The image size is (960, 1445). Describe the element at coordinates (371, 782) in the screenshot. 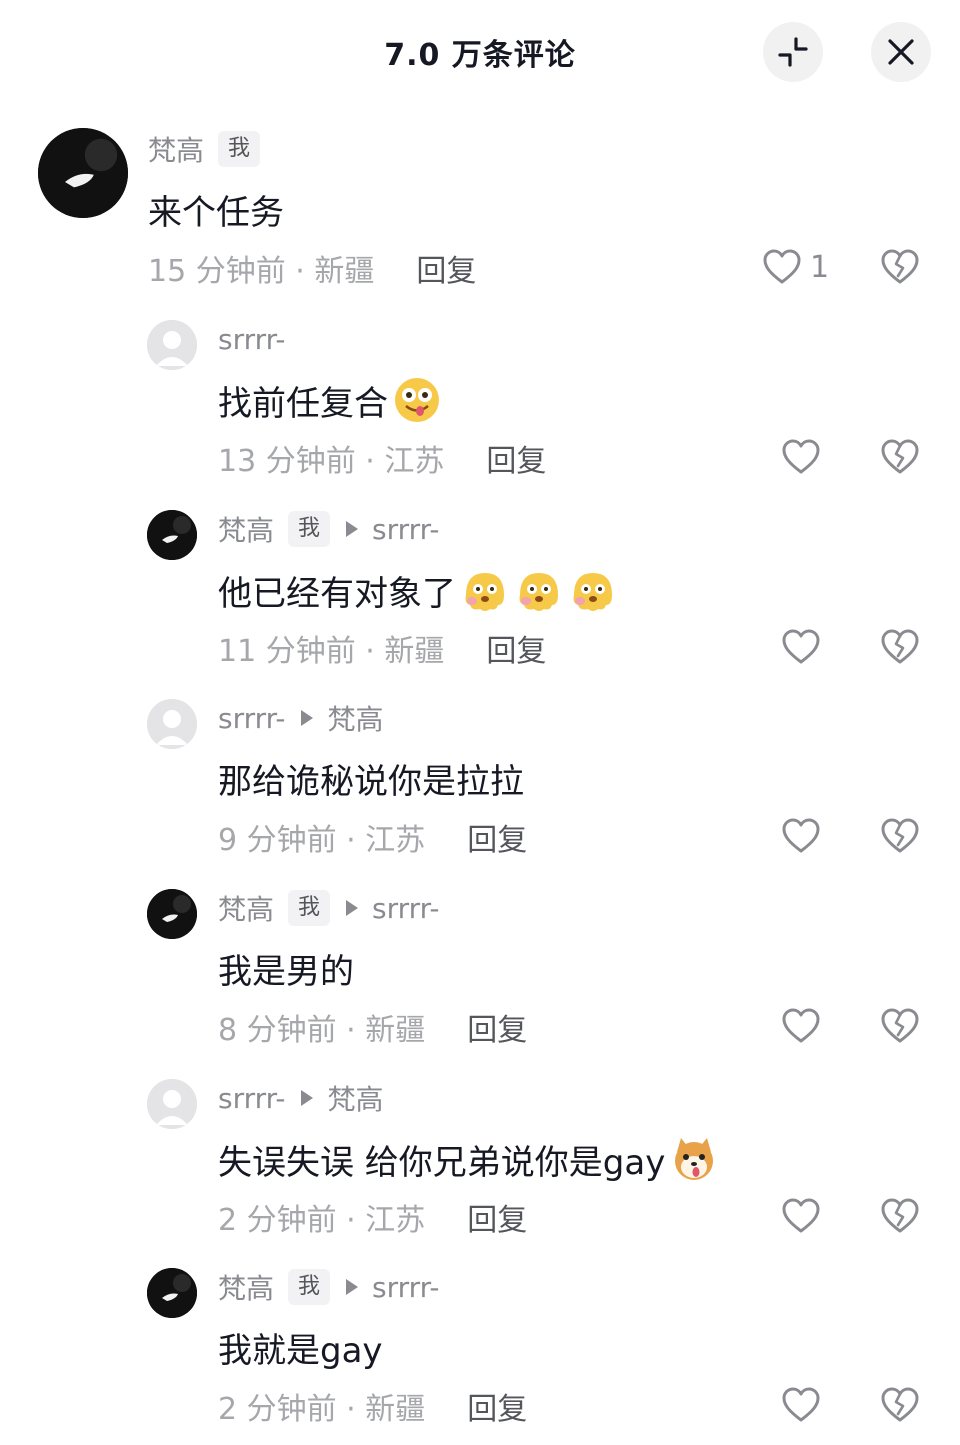

I see `comment-body: 那给诡秘说你是拉拉` at that location.